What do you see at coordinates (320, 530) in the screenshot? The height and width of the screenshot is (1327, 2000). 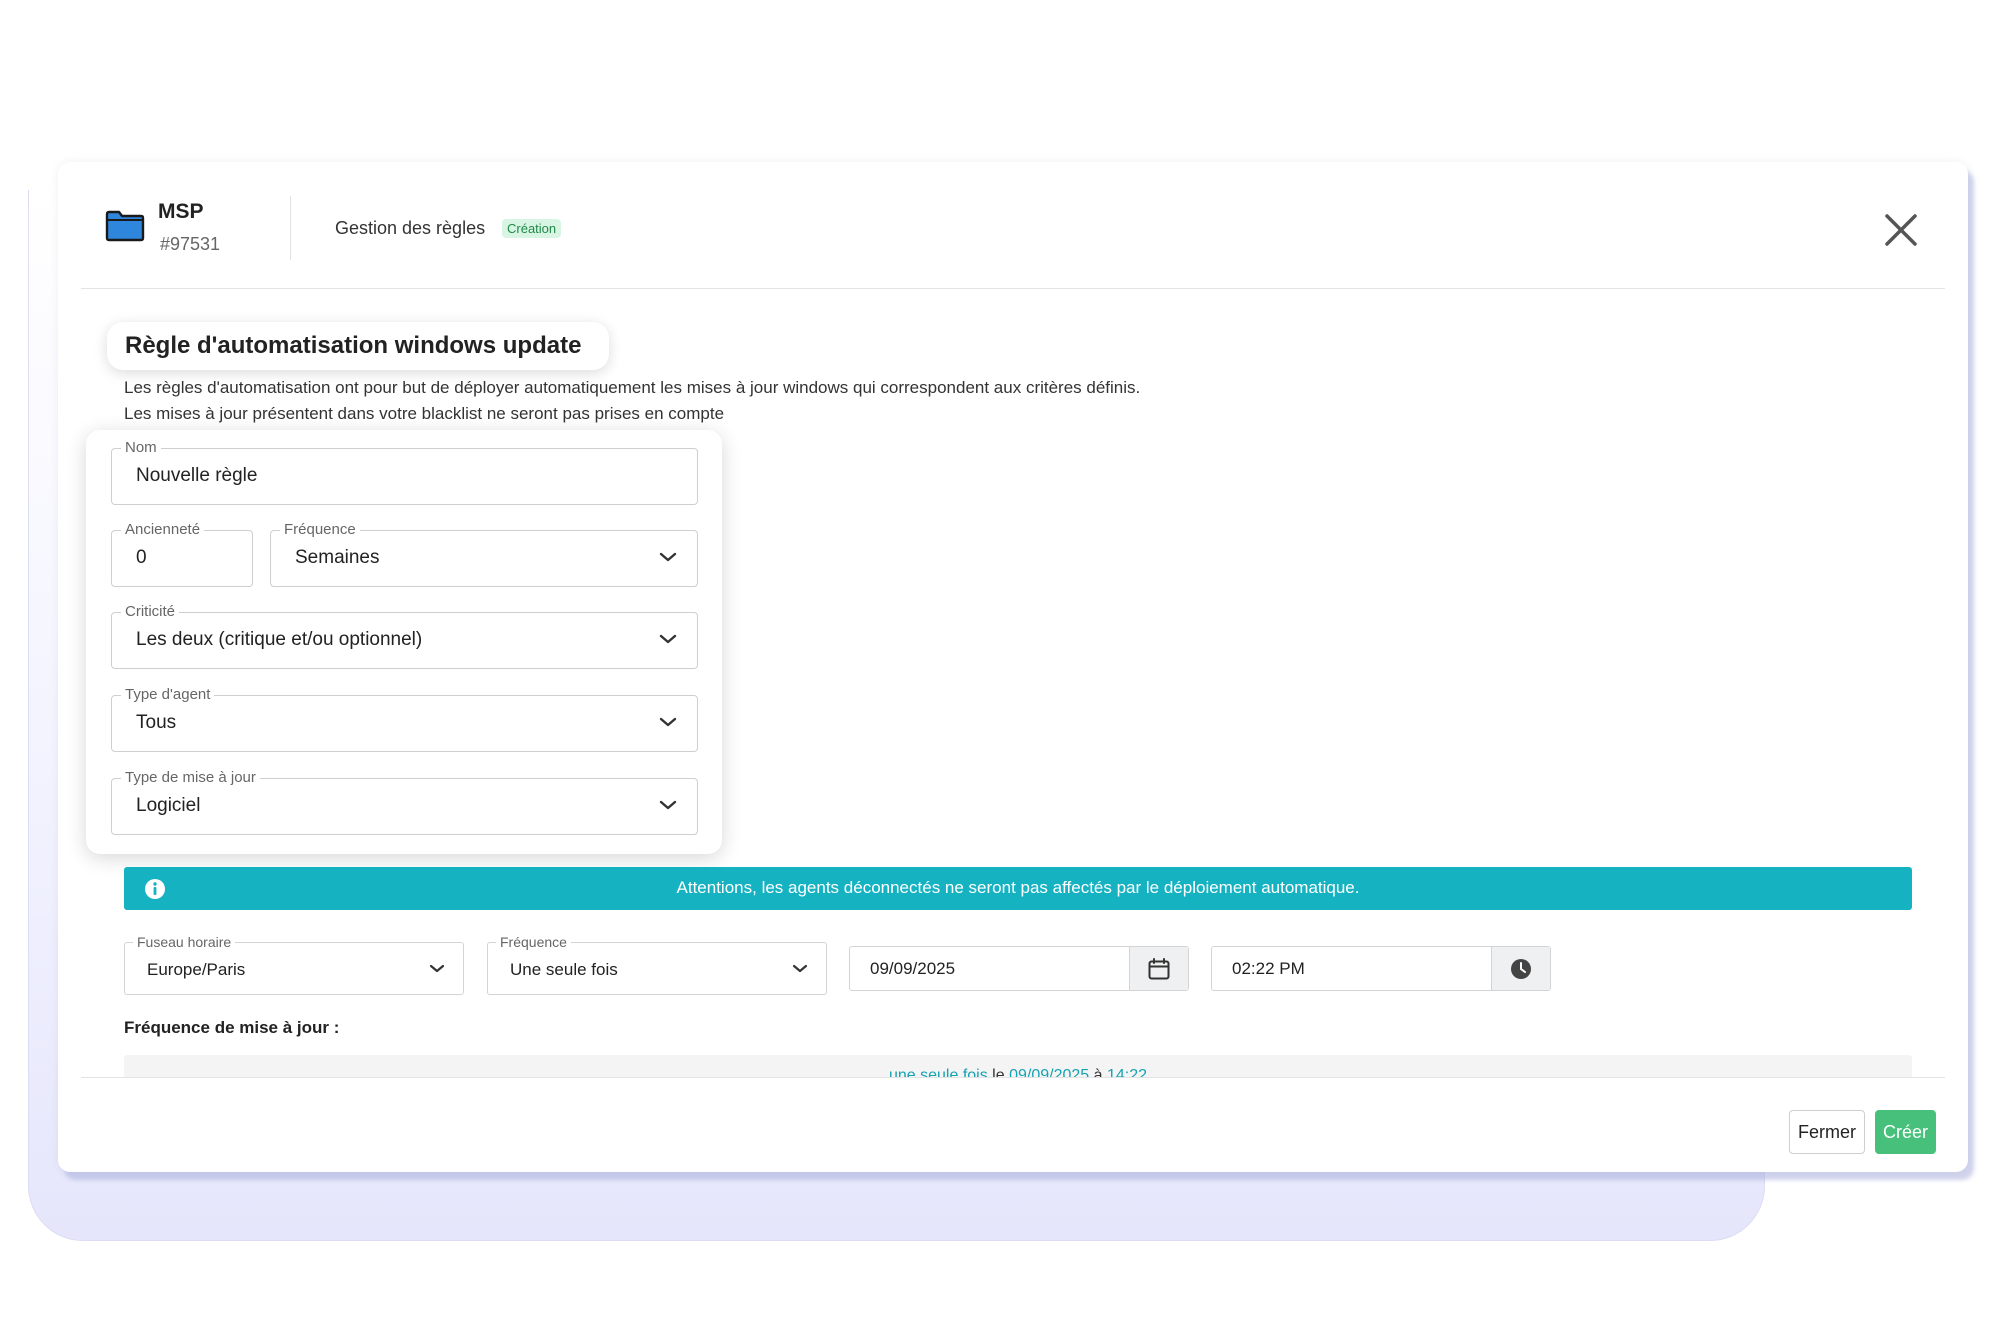 I see `age-frequency-label: Fréquence` at bounding box center [320, 530].